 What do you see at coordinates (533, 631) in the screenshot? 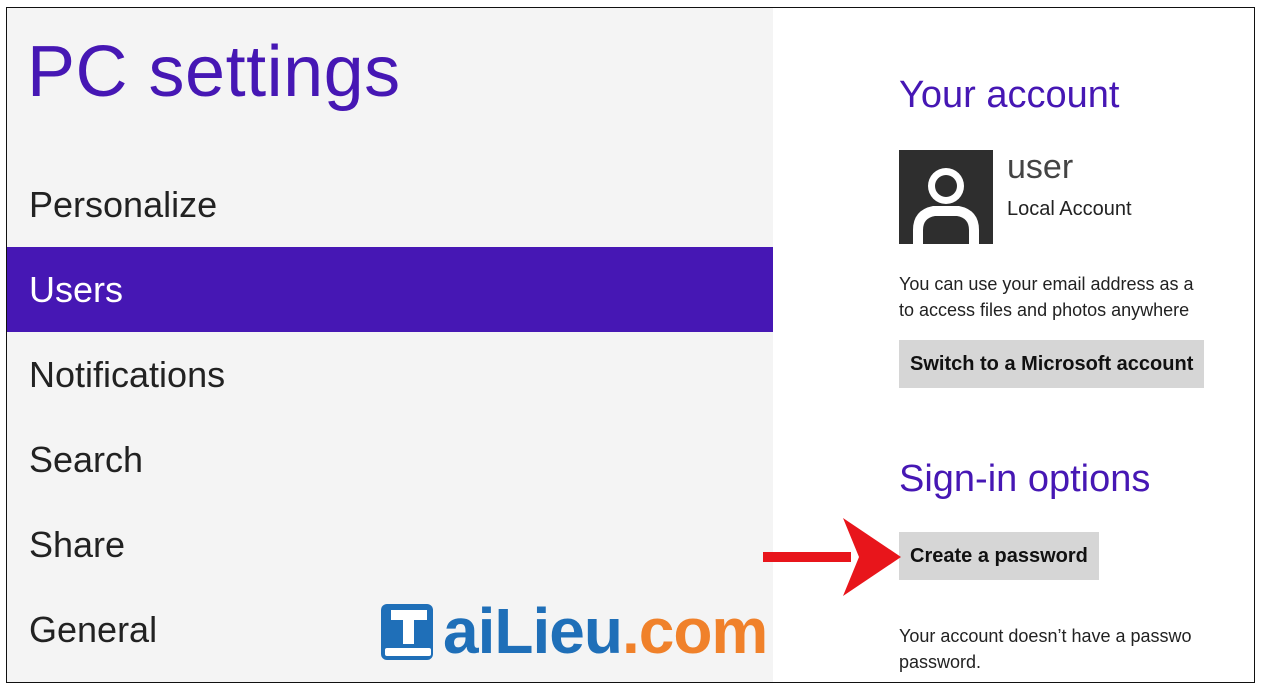
I see `watermark-text-main: aiLieu` at bounding box center [533, 631].